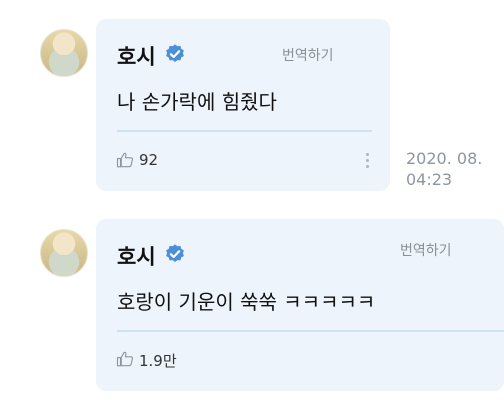 The width and height of the screenshot is (504, 415). I want to click on message-text: 나 손가락에 힘줬다, so click(197, 102).